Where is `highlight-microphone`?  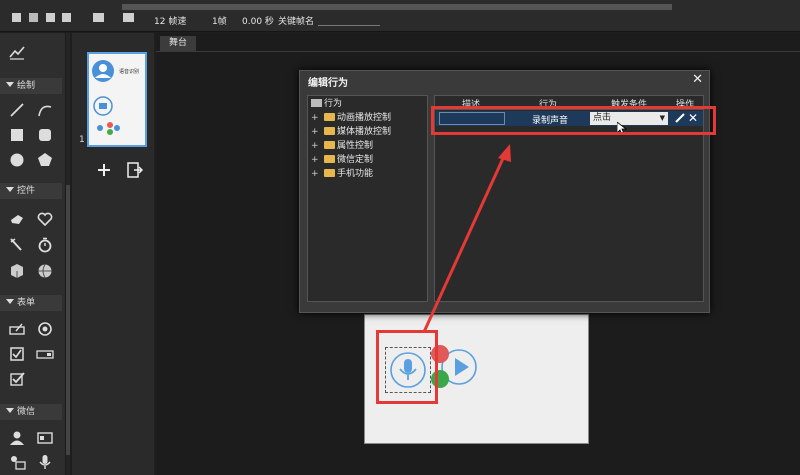 highlight-microphone is located at coordinates (407, 367).